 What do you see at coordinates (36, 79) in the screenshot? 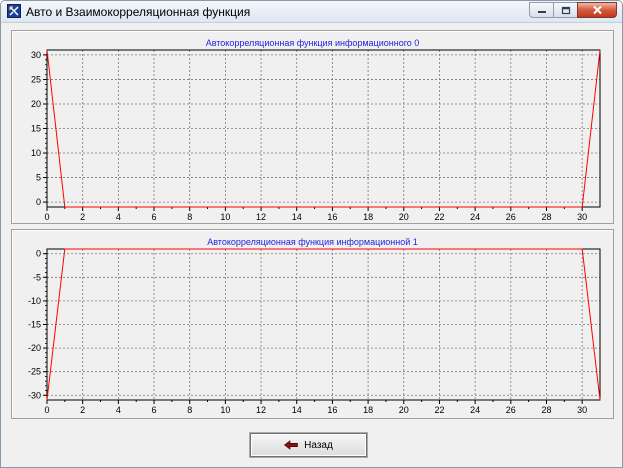
I see `y-tick-label: 25` at bounding box center [36, 79].